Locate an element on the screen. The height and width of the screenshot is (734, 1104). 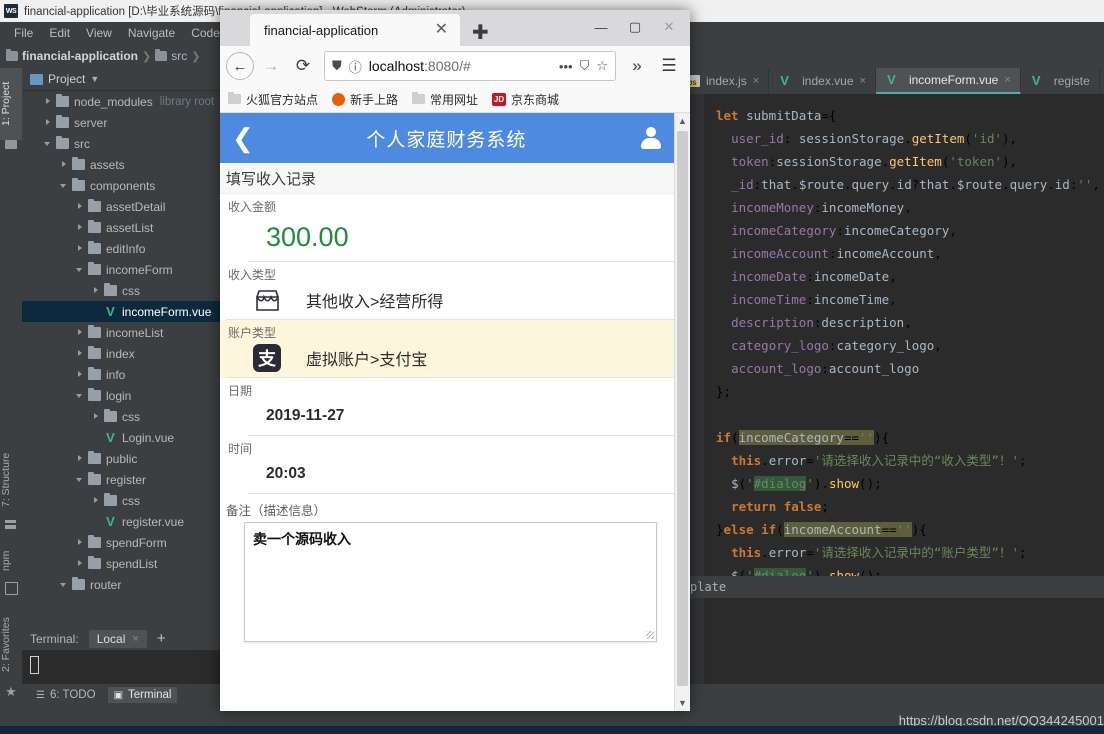
more-icon: ••• is located at coordinates (566, 66).